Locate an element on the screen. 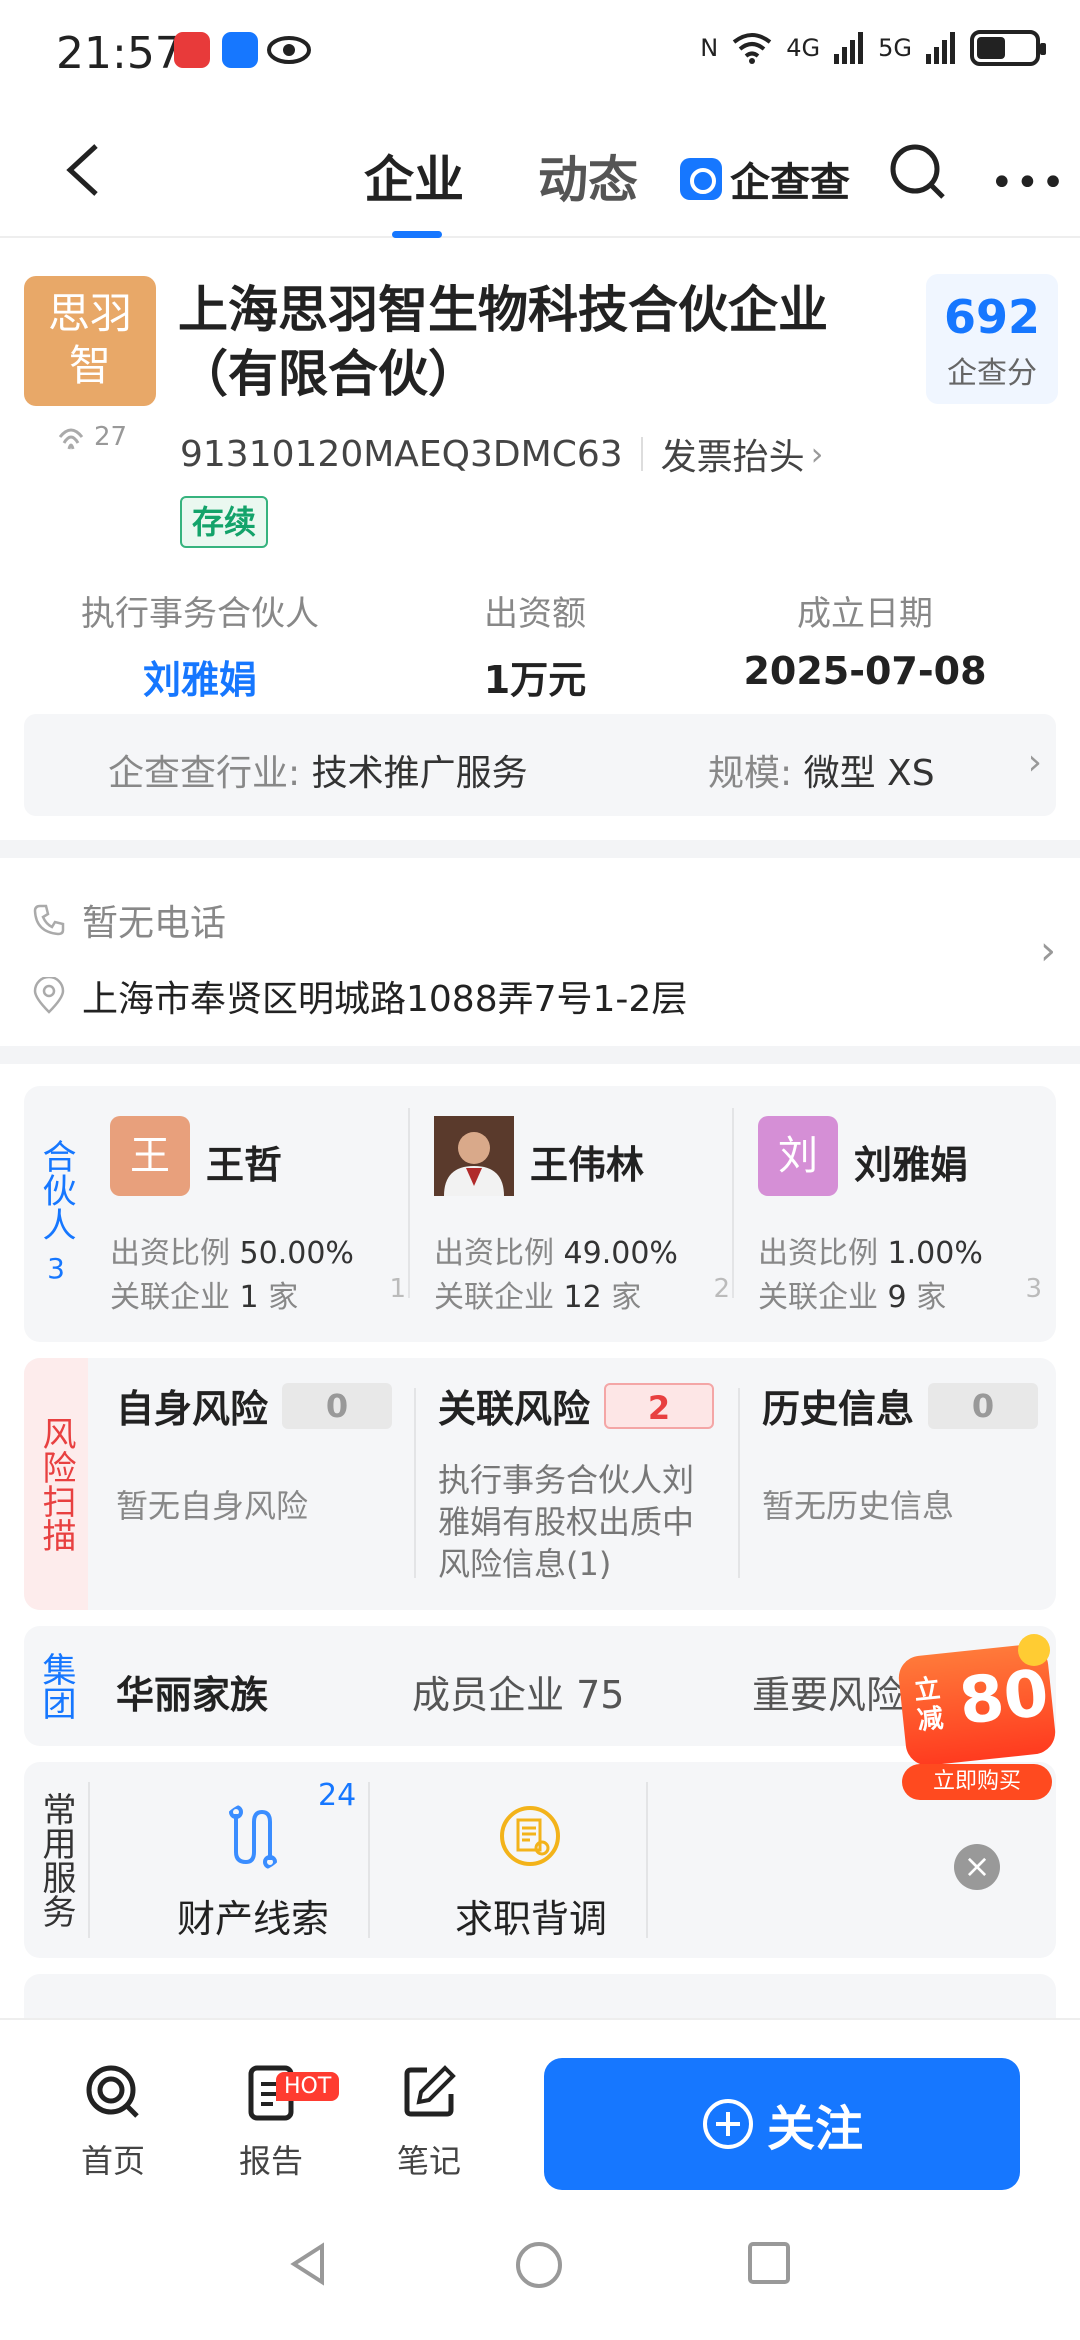 The height and width of the screenshot is (2340, 1080). risk-related: 关联风险 2 执行事务合伙人刘雅娟有股权出质中风险信息(1) is located at coordinates (578, 1481).